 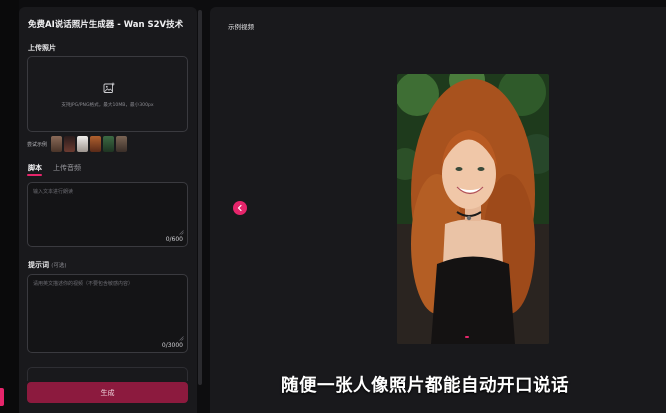 I want to click on example-video-title: 示例视频, so click(x=241, y=27).